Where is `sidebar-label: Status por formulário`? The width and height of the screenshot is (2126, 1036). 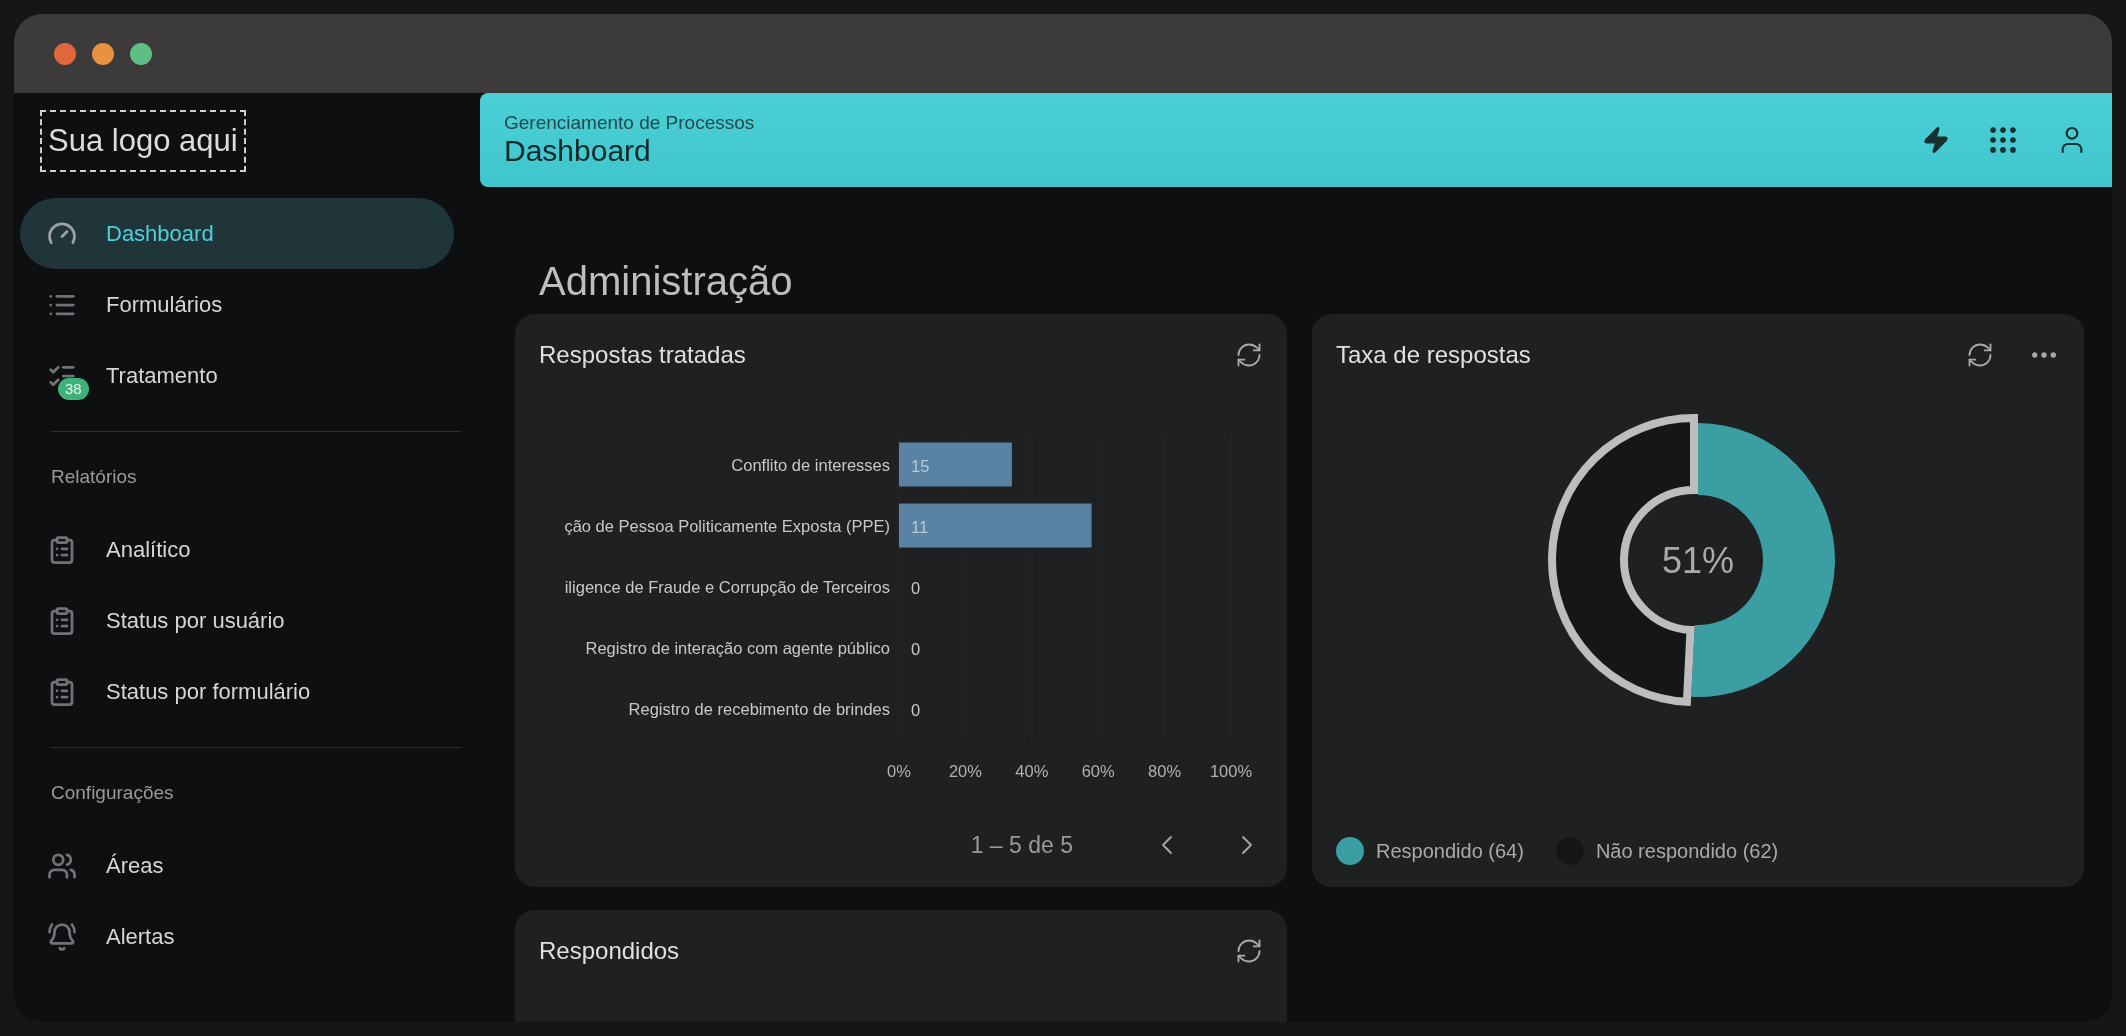 sidebar-label: Status por formulário is located at coordinates (208, 691).